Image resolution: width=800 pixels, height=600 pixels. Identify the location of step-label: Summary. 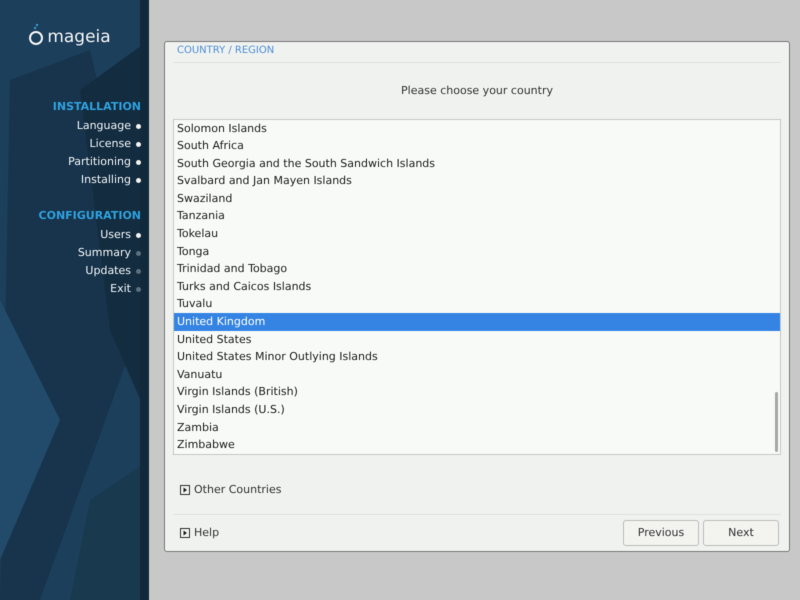
(104, 252).